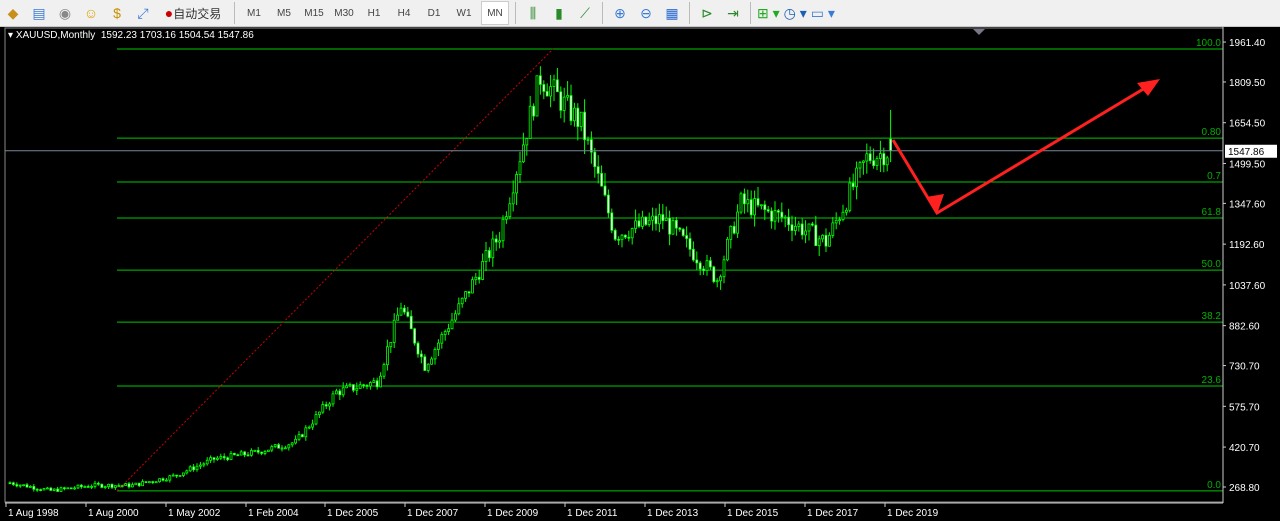 This screenshot has height=521, width=1280. I want to click on timeframe-h1: H1, so click(374, 13).